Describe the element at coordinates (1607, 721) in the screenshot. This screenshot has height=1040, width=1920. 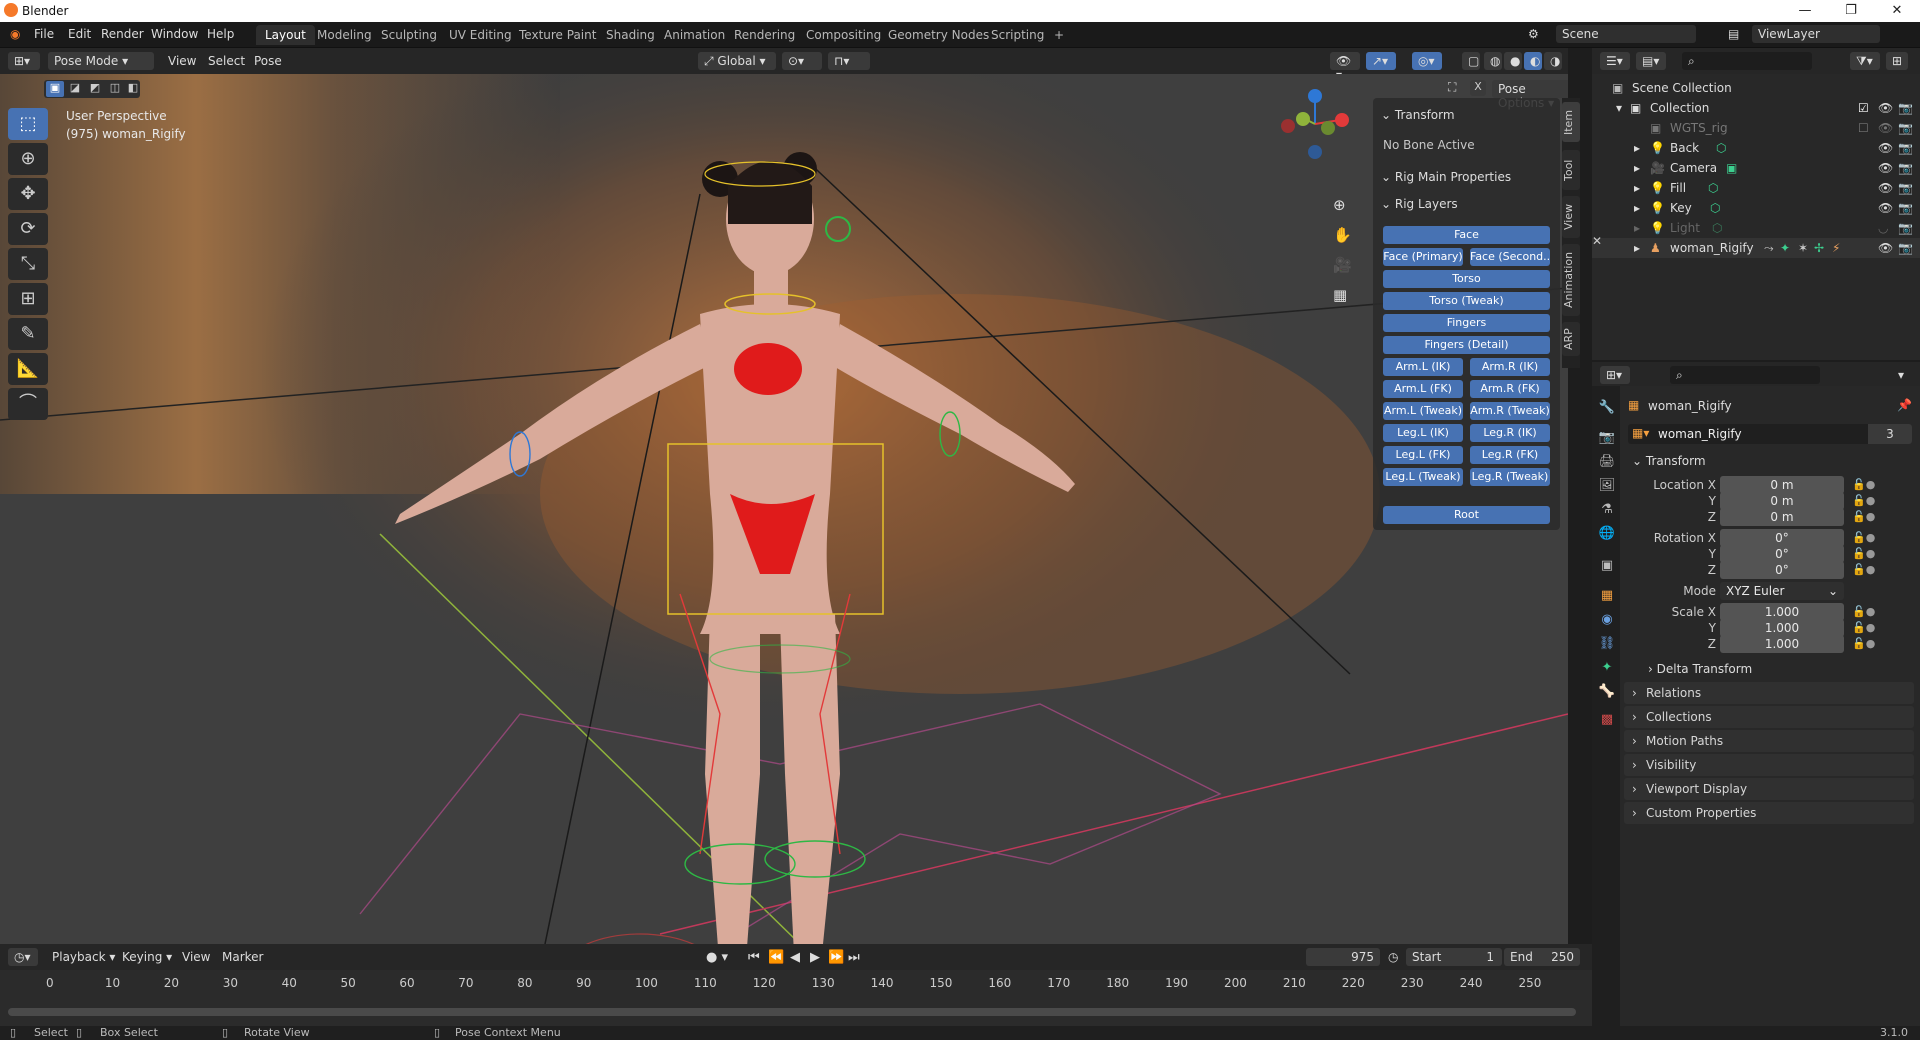
I see `texture-tab-icon: ▩` at that location.